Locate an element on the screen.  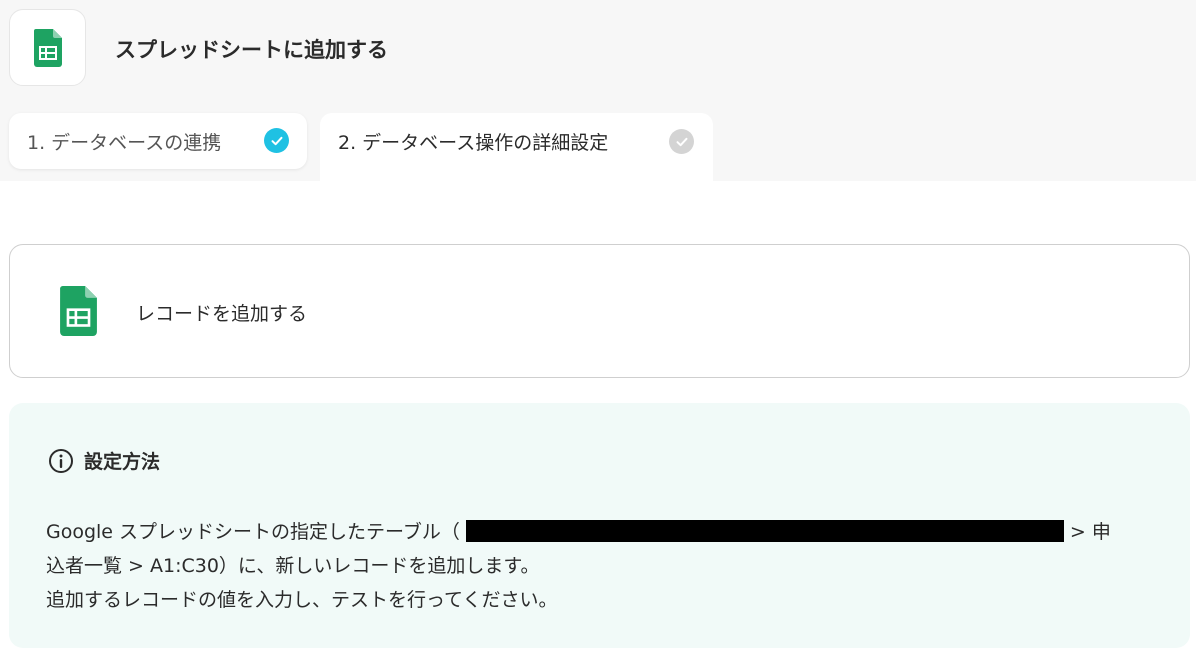
info-line-3: 追加するレコードの値を入力し、テストを行ってください。 is located at coordinates (302, 600).